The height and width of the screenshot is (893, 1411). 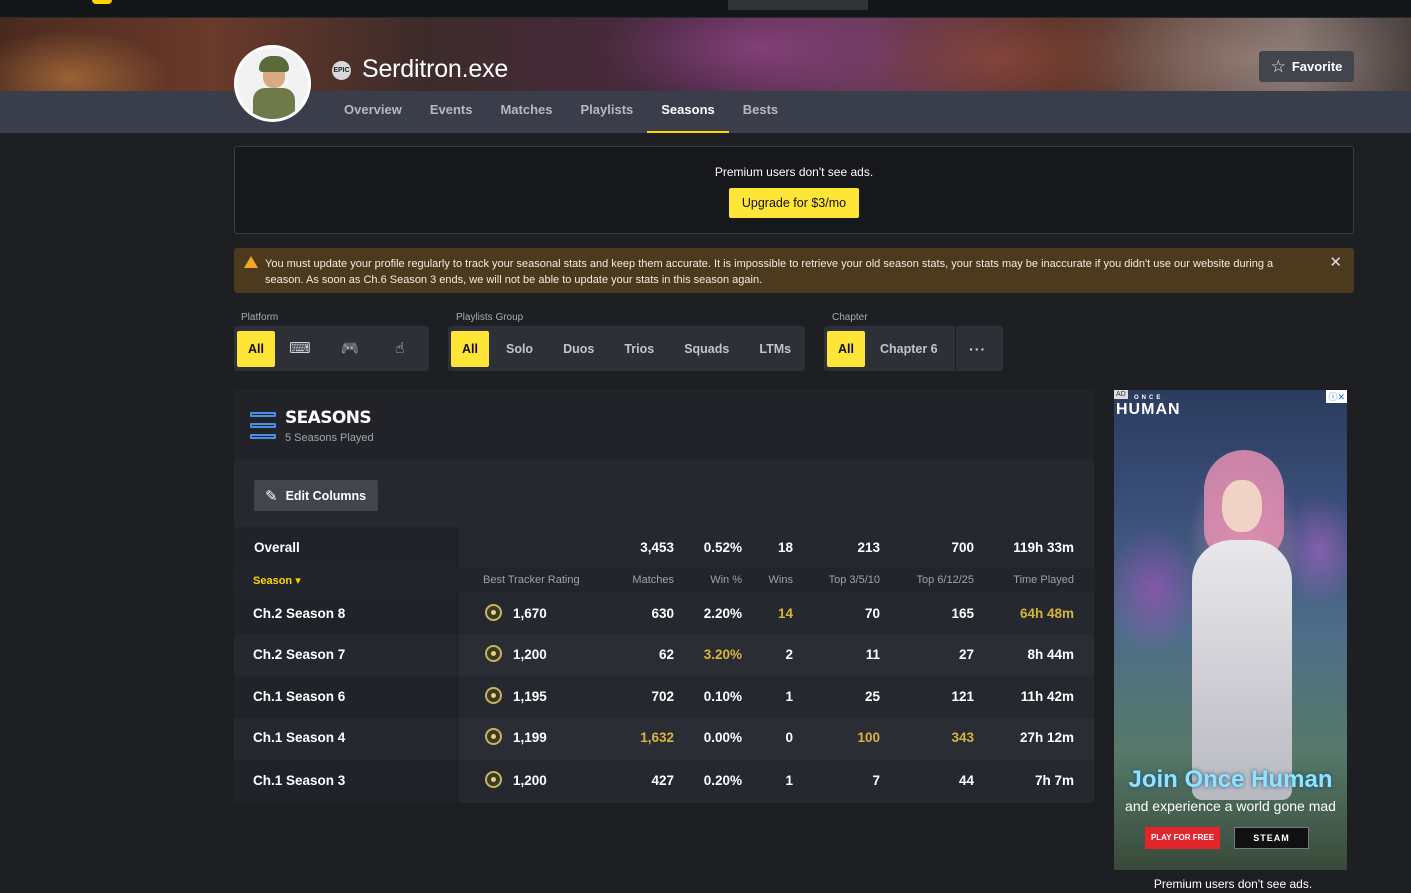 What do you see at coordinates (530, 780) in the screenshot?
I see `rating-value: 1,200` at bounding box center [530, 780].